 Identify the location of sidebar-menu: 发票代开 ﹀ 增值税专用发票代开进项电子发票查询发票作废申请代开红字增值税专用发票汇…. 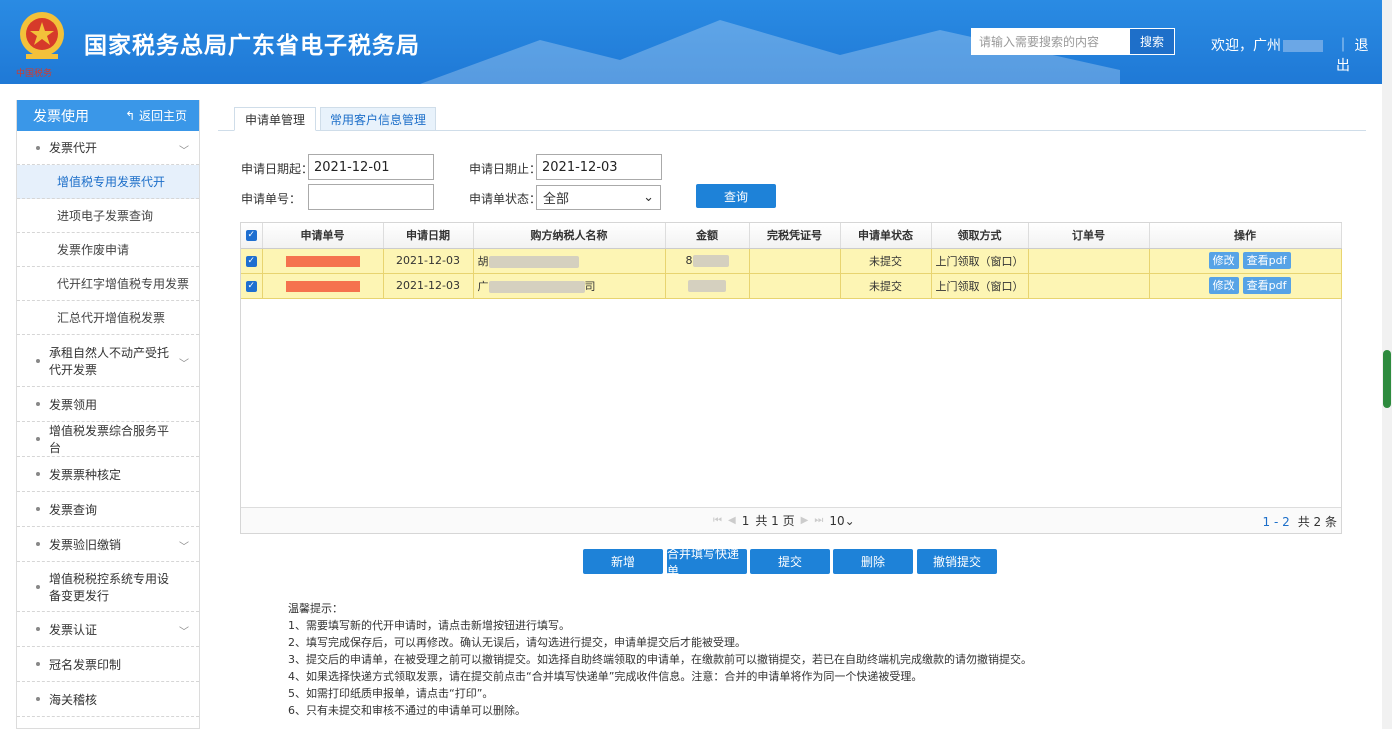
(108, 424).